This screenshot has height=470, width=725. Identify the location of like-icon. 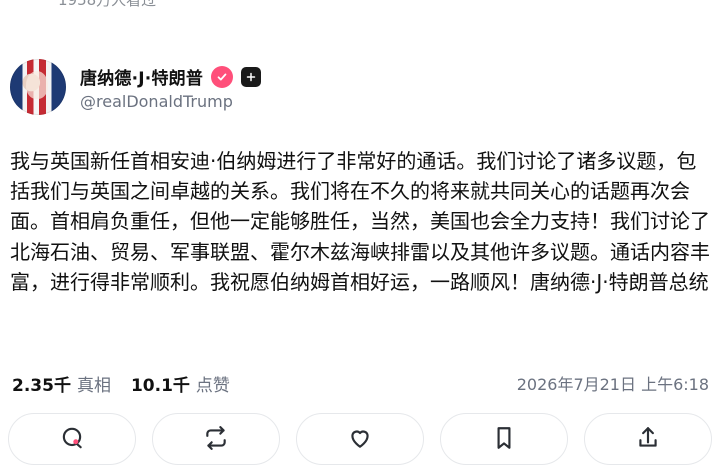
(360, 439).